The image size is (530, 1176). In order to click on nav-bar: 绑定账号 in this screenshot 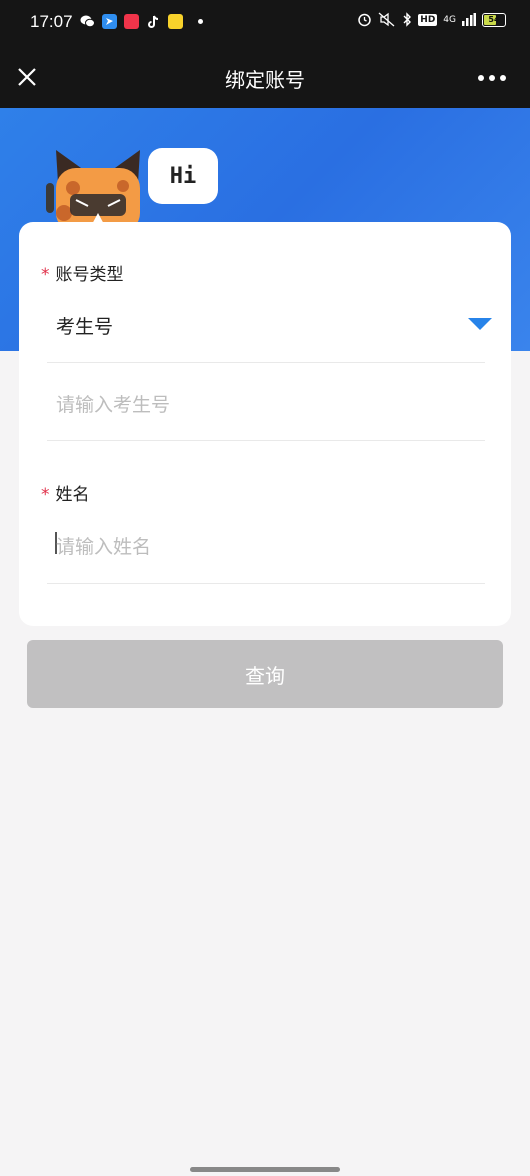, I will do `click(265, 77)`.